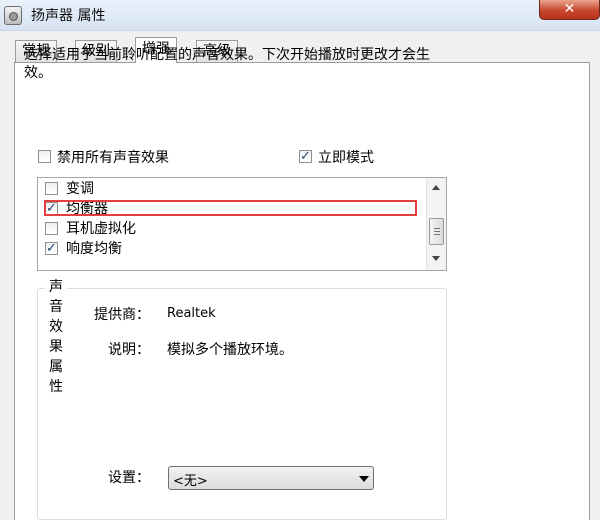 This screenshot has width=600, height=520. Describe the element at coordinates (230, 208) in the screenshot. I see `equalizer-highlight-box` at that location.